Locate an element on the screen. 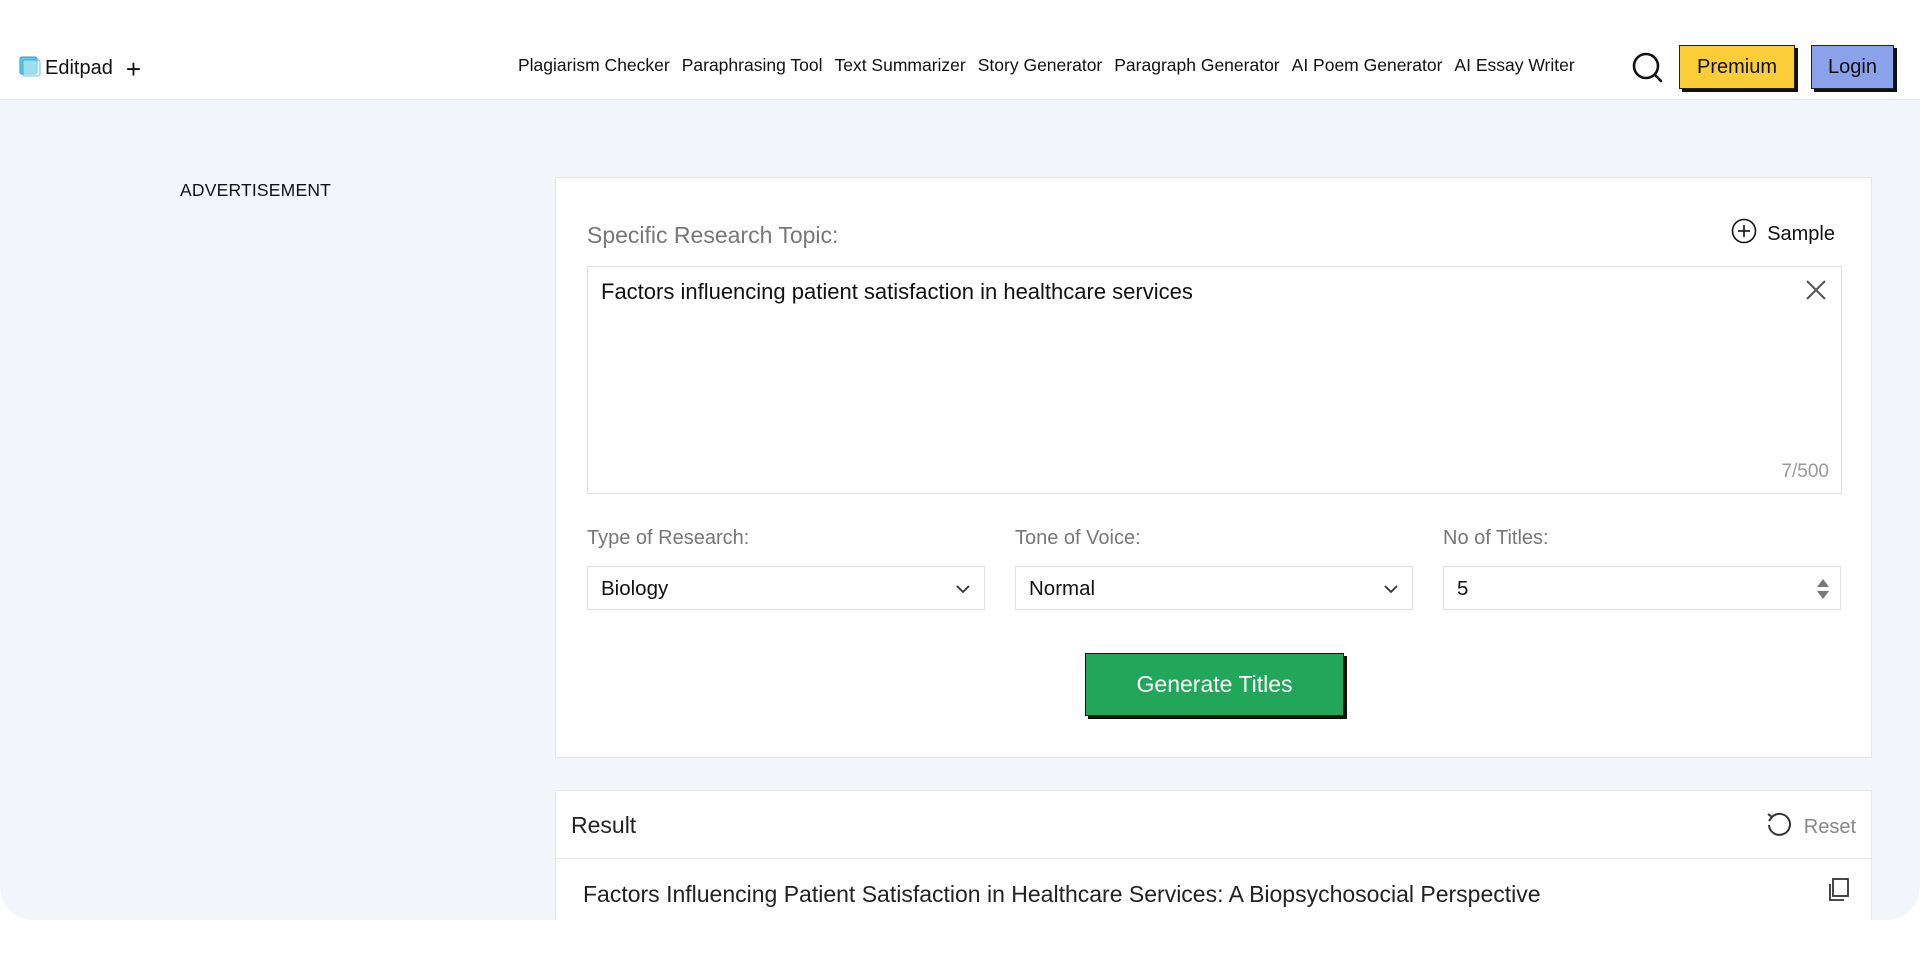 The width and height of the screenshot is (1920, 960). generate-titles-button: Generate Titles is located at coordinates (1214, 684).